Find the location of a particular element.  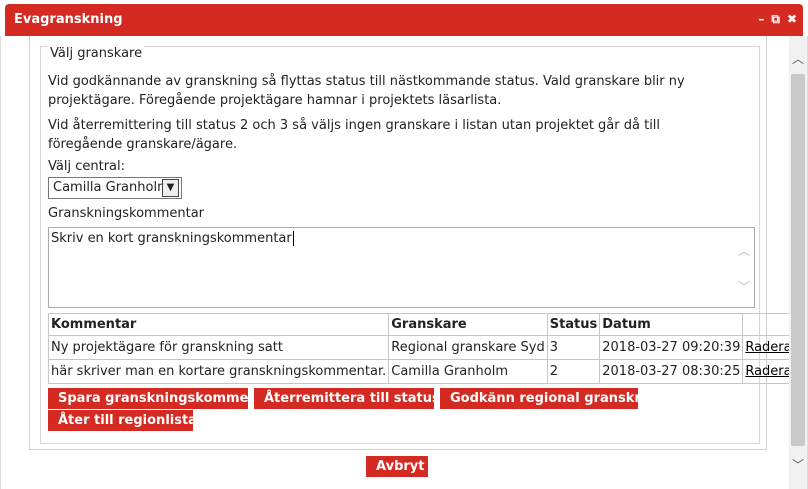

cell-kommentar: Ny projektägare för granskning satt is located at coordinates (218, 347).